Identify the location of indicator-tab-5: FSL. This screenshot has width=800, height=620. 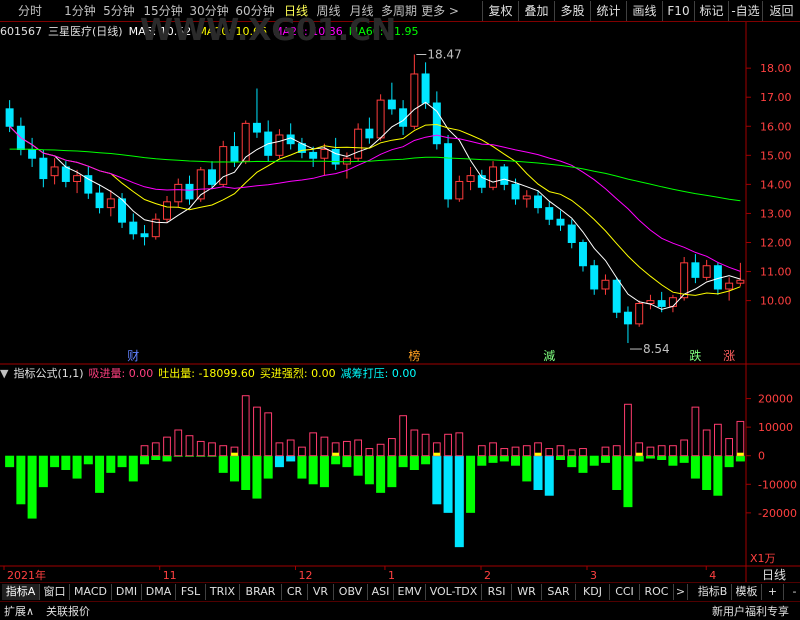
(191, 592).